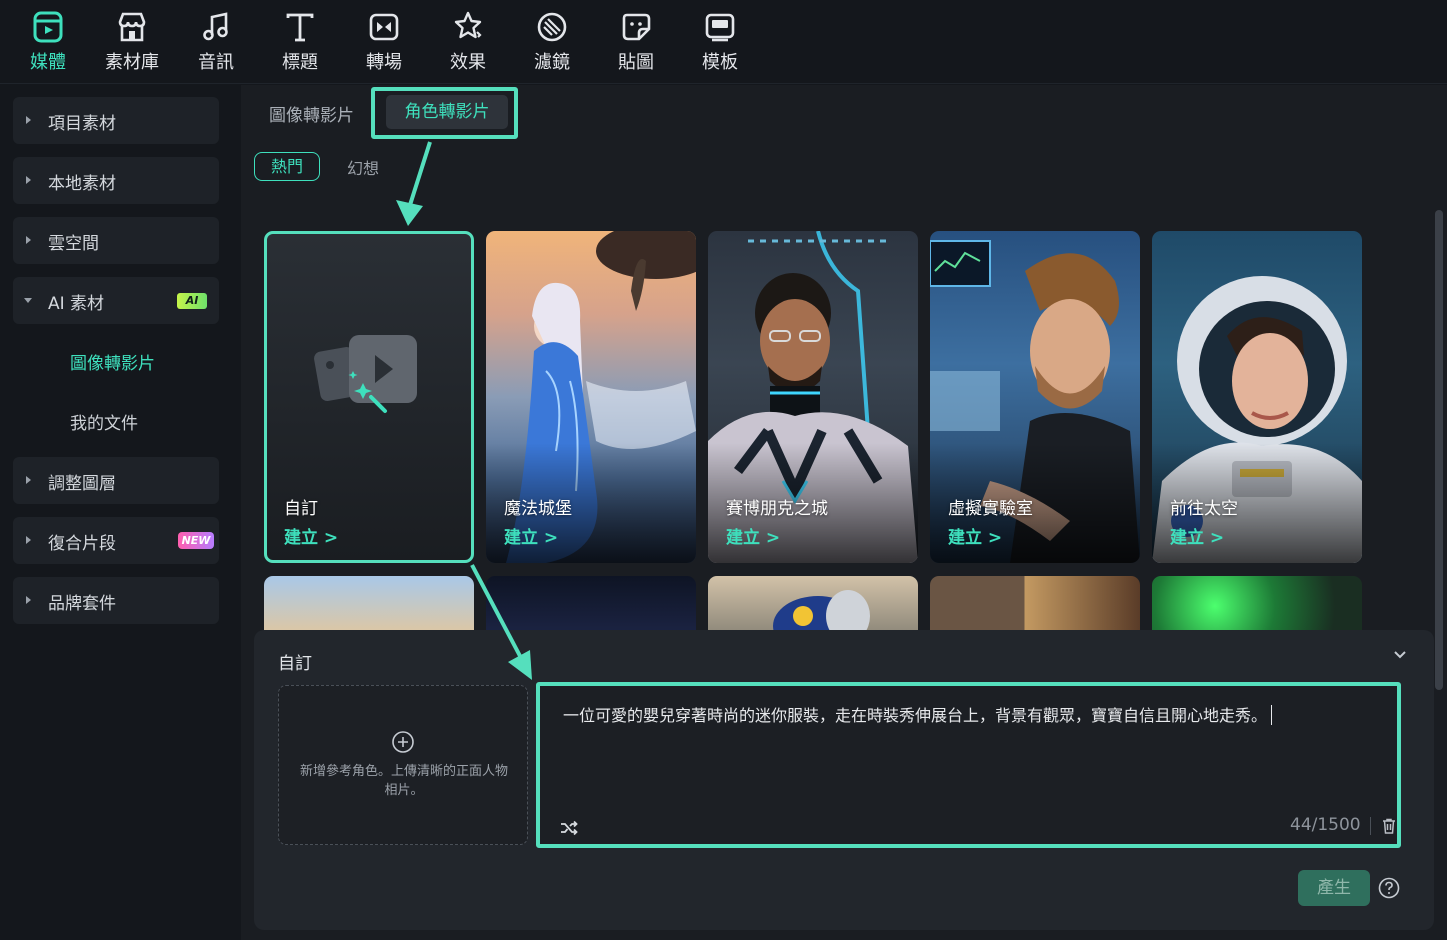  What do you see at coordinates (132, 27) in the screenshot?
I see `store-icon` at bounding box center [132, 27].